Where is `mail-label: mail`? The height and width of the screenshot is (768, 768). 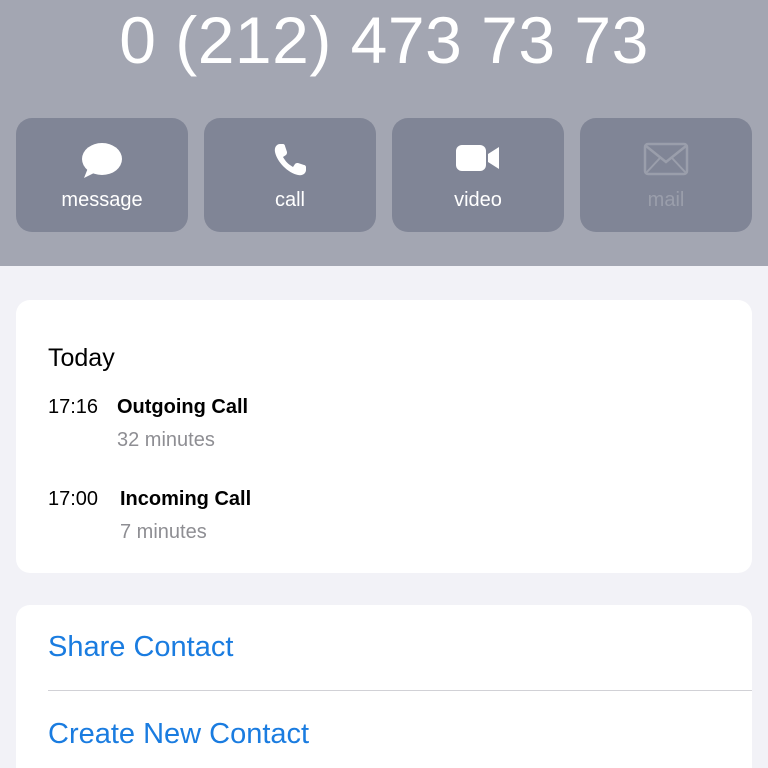
mail-label: mail is located at coordinates (666, 200).